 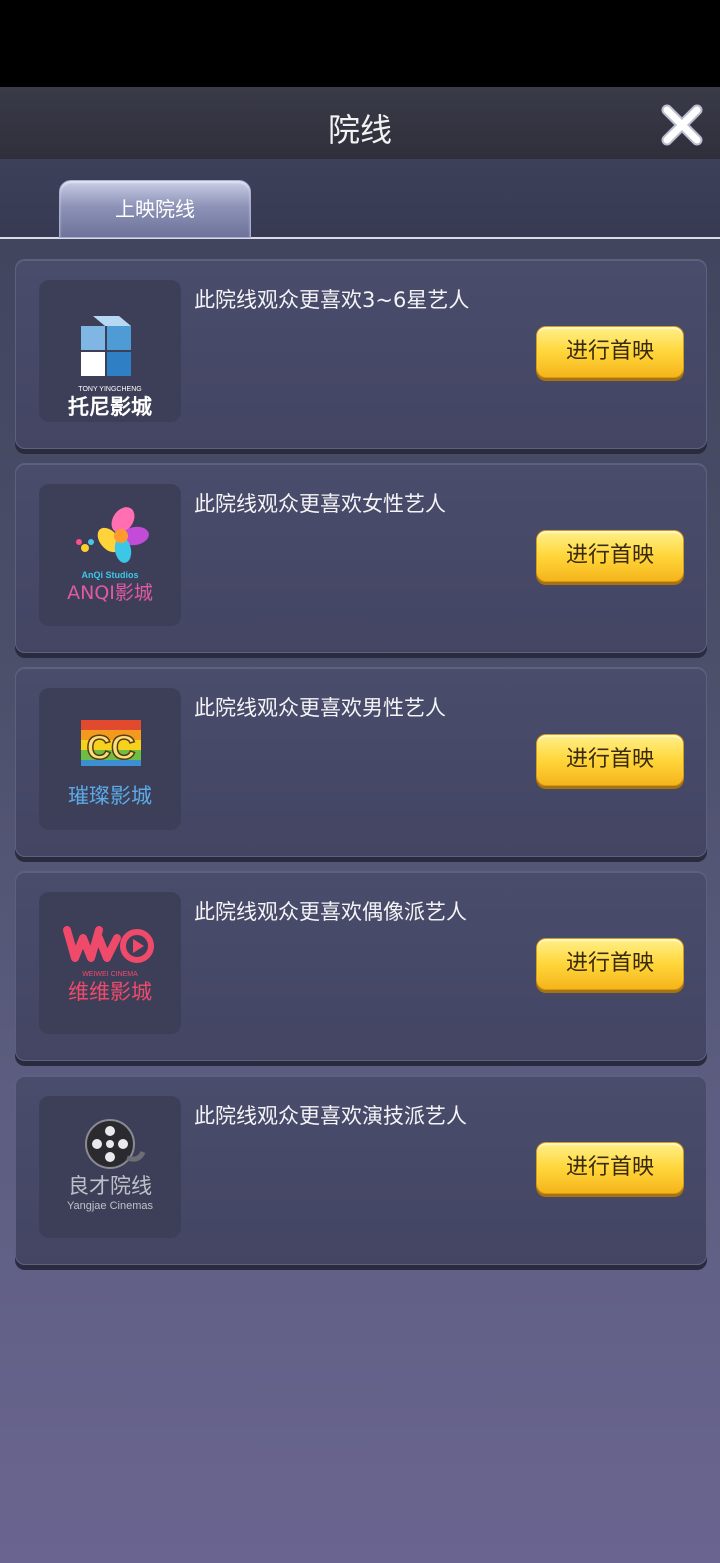 What do you see at coordinates (110, 992) in the screenshot?
I see `svg-text: 维维影城` at bounding box center [110, 992].